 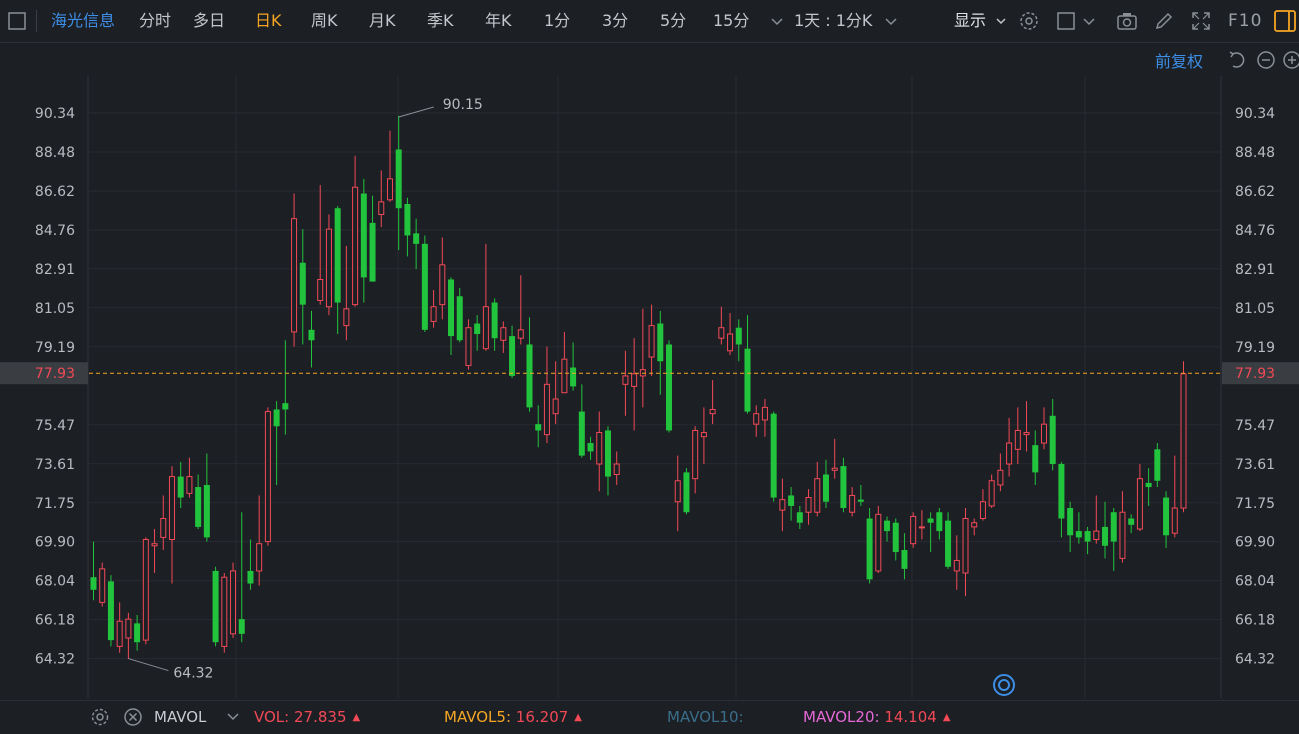 I want to click on tab-15min: 15分, so click(x=731, y=21).